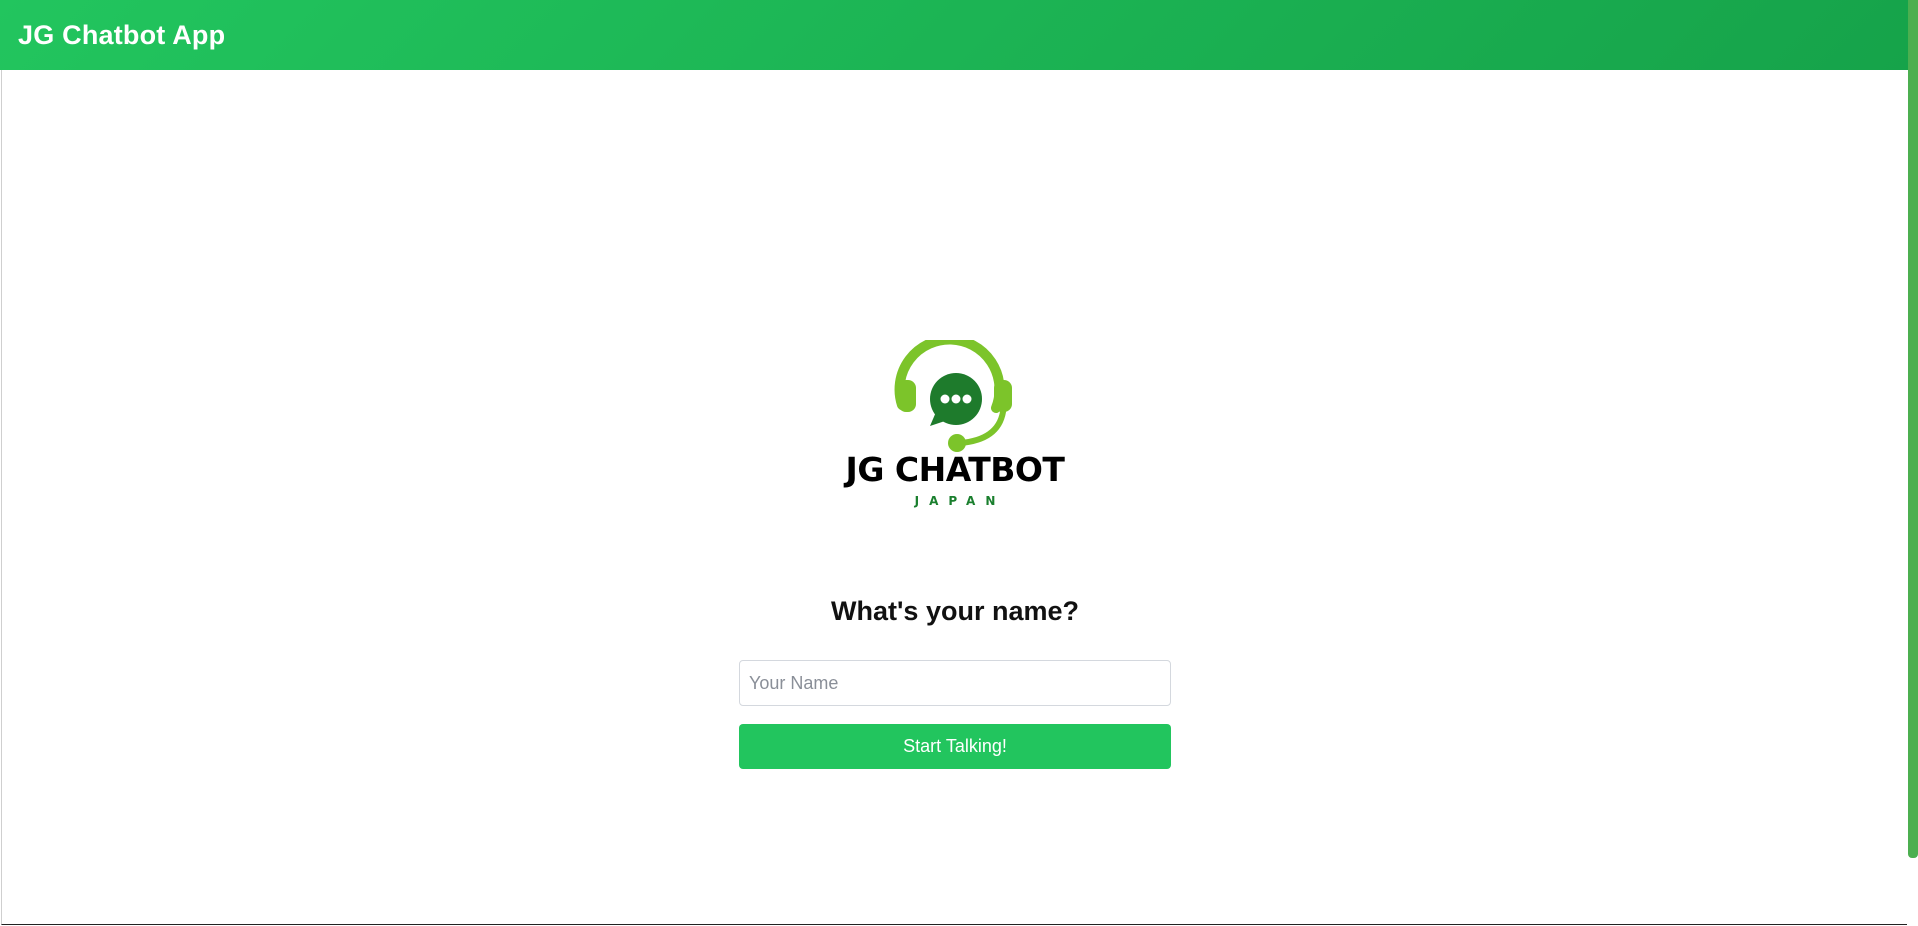  Describe the element at coordinates (955, 746) in the screenshot. I see `start-talking-button: Start Talking!` at that location.